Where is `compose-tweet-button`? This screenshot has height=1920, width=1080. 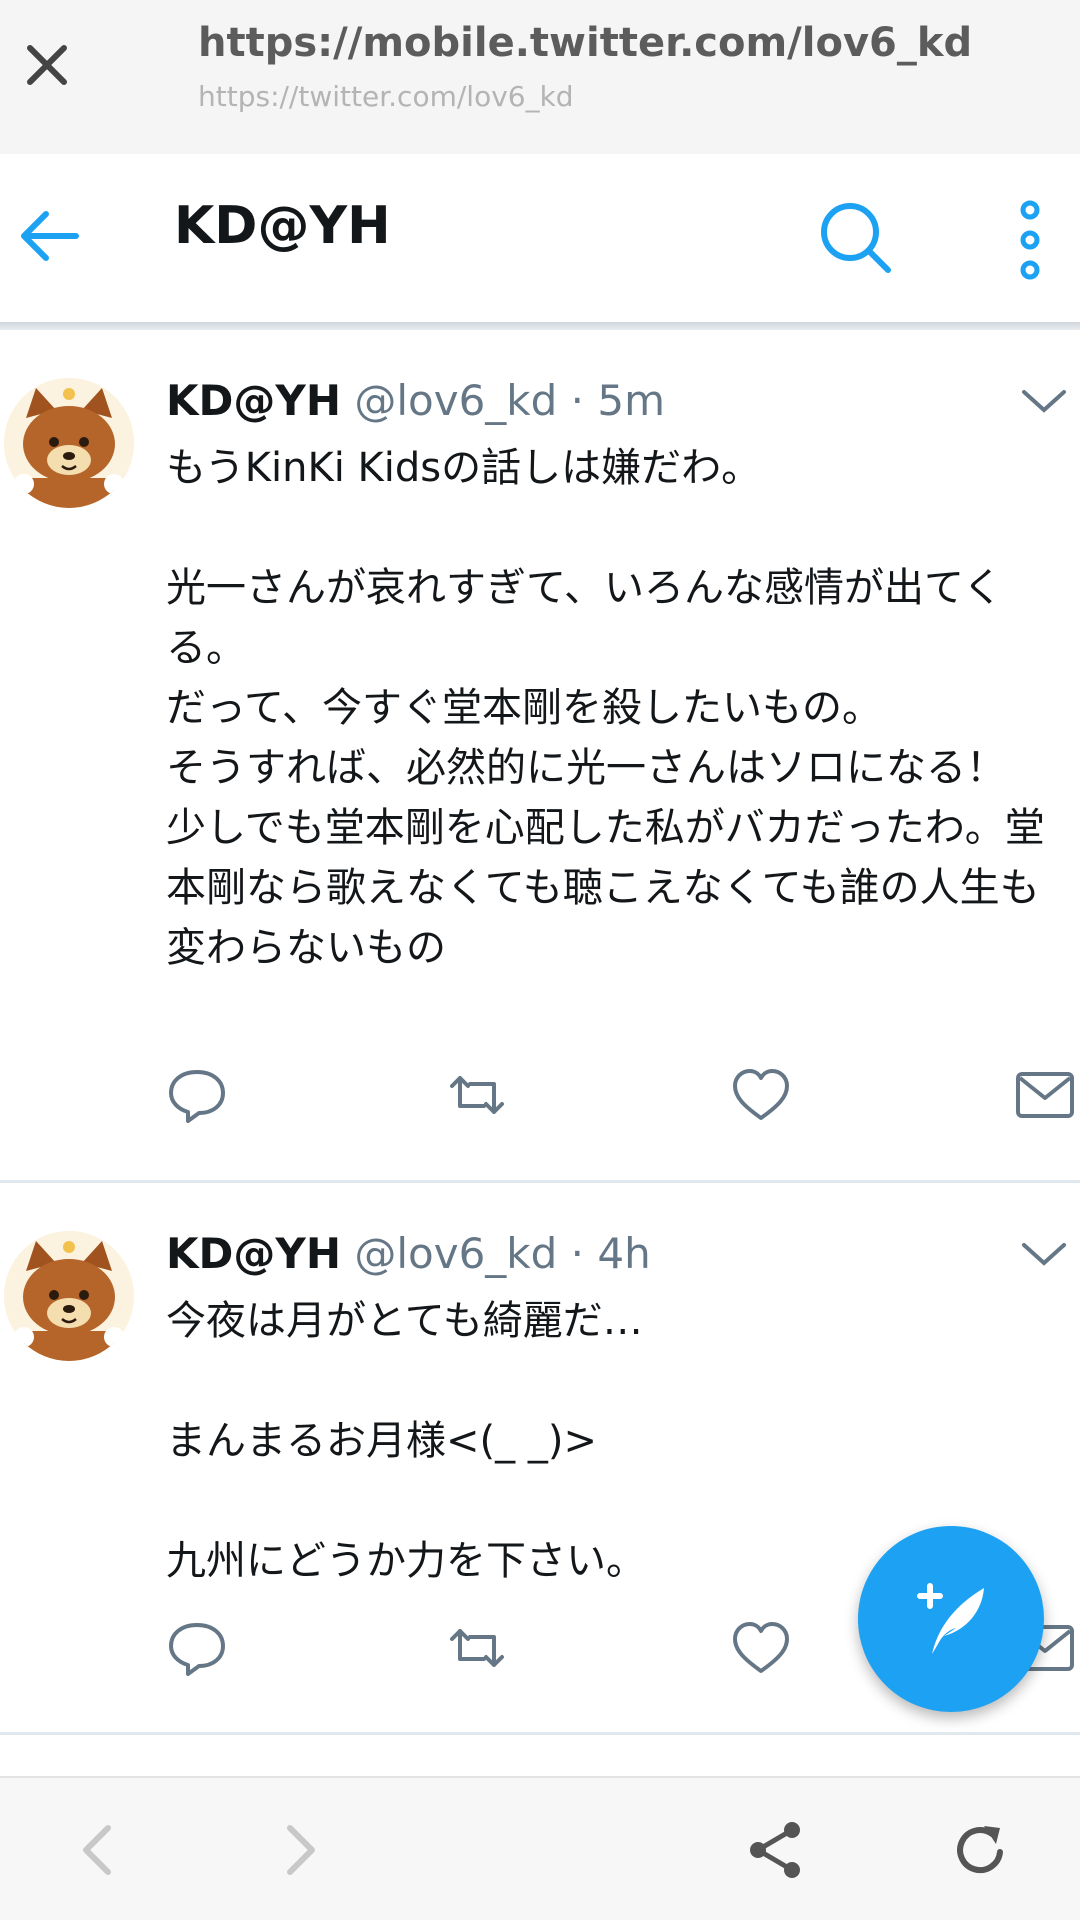 compose-tweet-button is located at coordinates (951, 1619).